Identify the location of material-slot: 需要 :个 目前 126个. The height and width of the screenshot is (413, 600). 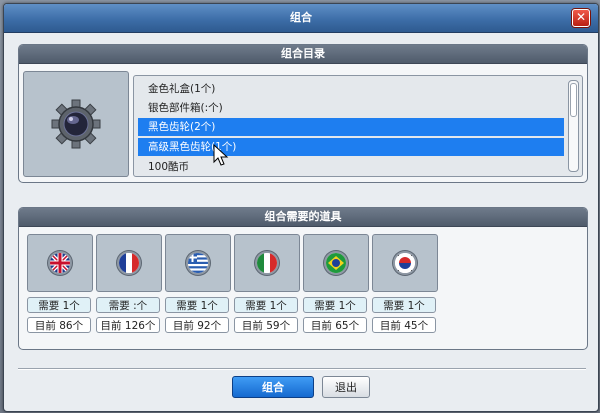
(129, 288).